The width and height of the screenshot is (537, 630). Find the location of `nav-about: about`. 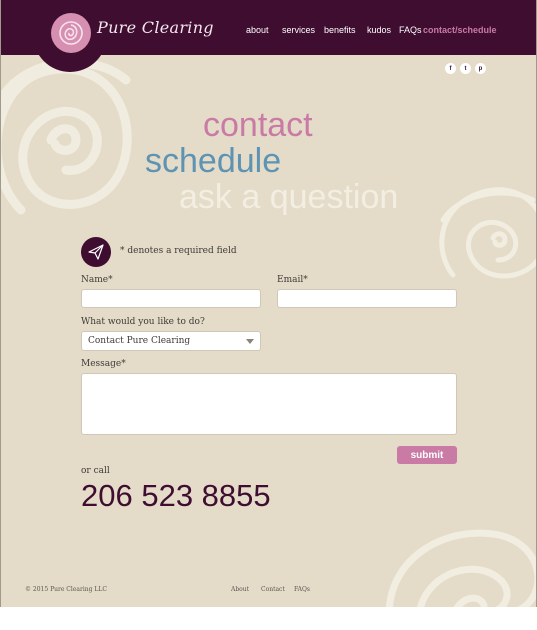

nav-about: about is located at coordinates (257, 30).